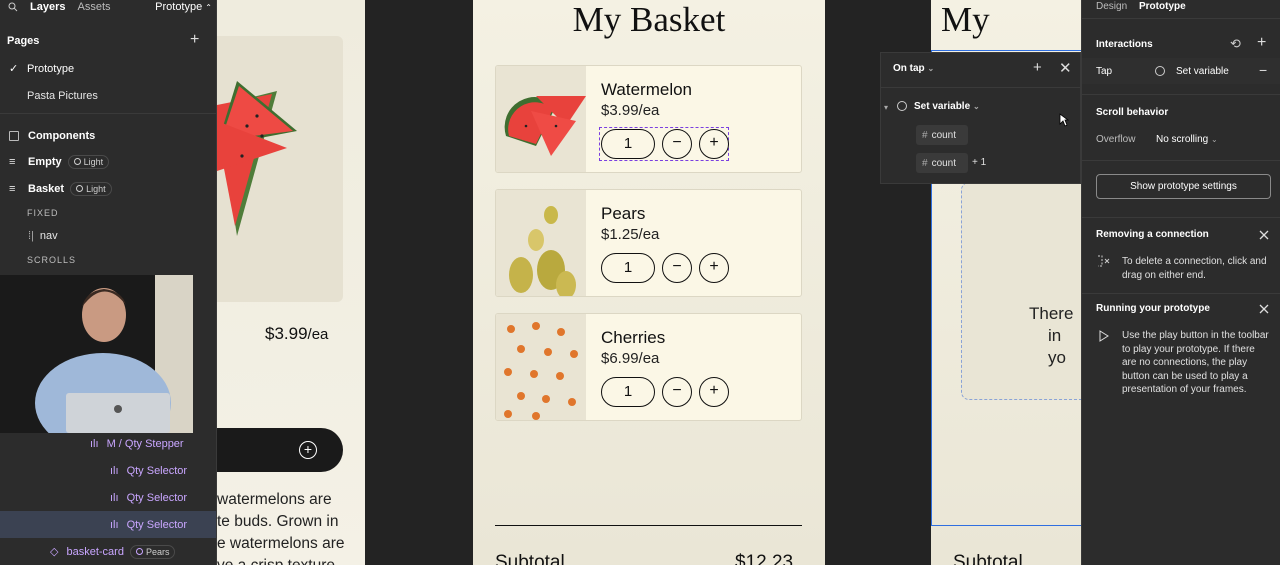  What do you see at coordinates (14, 69) in the screenshot?
I see `check-icon: ✓` at bounding box center [14, 69].